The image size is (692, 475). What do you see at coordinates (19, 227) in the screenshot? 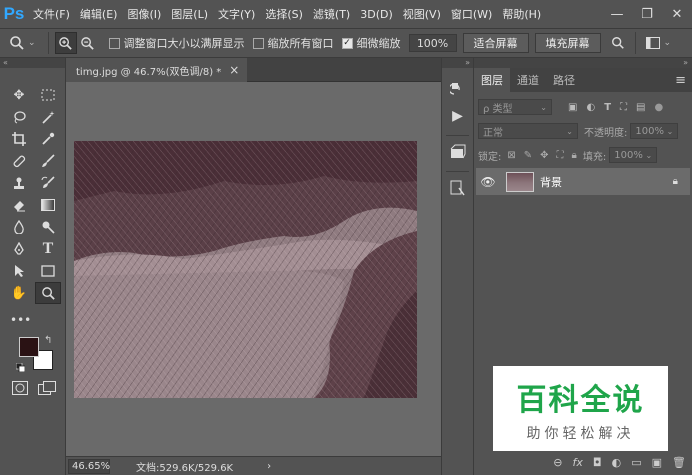
I see `blur-tool-icon` at bounding box center [19, 227].